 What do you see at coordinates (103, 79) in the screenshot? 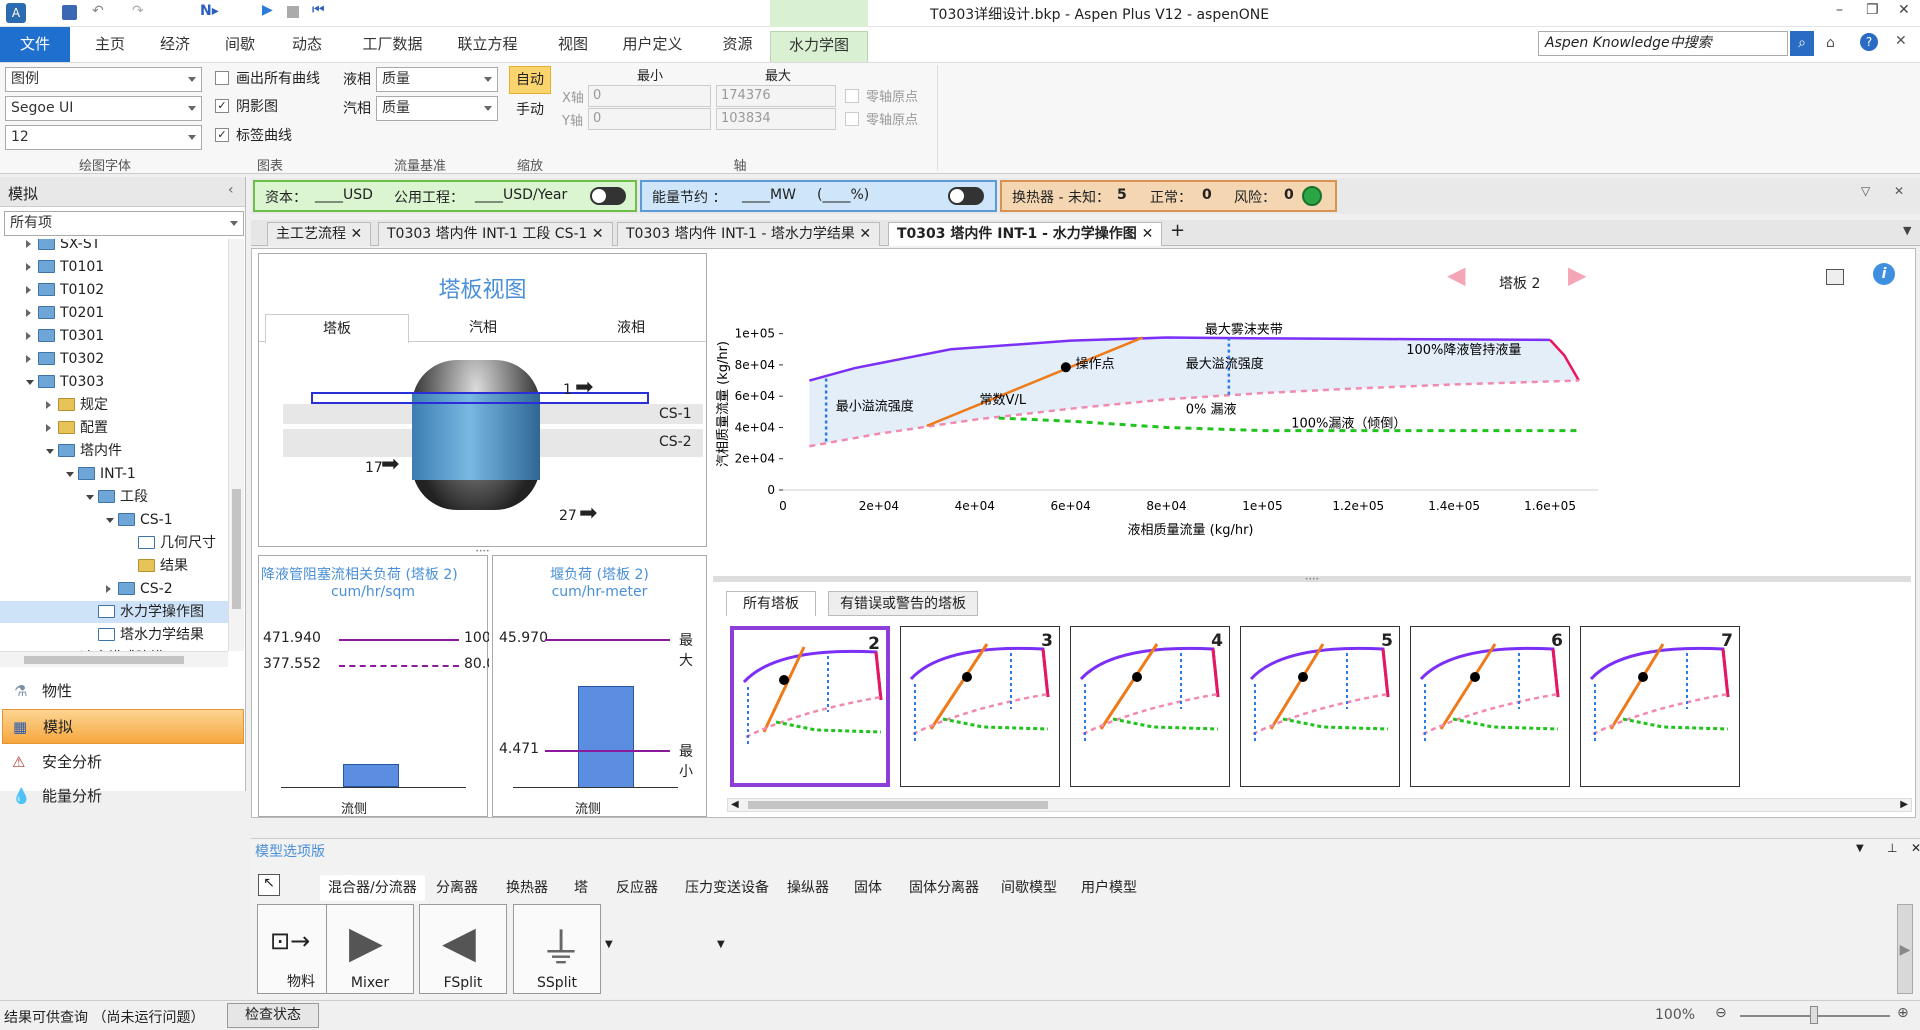
I see `legend-font-select: 图例` at bounding box center [103, 79].